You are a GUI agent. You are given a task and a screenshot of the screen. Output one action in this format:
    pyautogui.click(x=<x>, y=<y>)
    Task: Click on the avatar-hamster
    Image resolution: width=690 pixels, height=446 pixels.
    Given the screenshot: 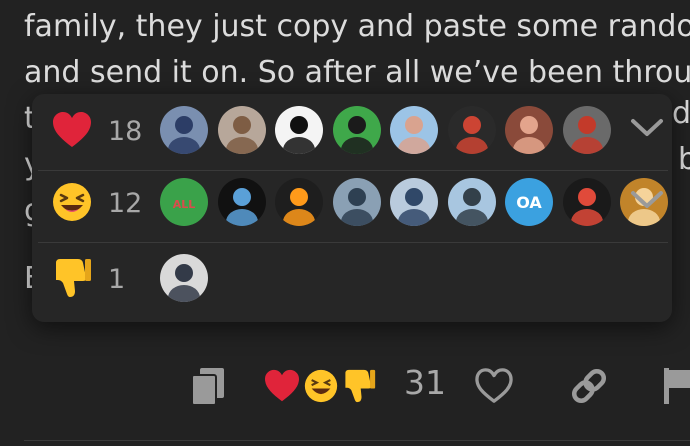 What is the action you would take?
    pyautogui.click(x=241, y=130)
    